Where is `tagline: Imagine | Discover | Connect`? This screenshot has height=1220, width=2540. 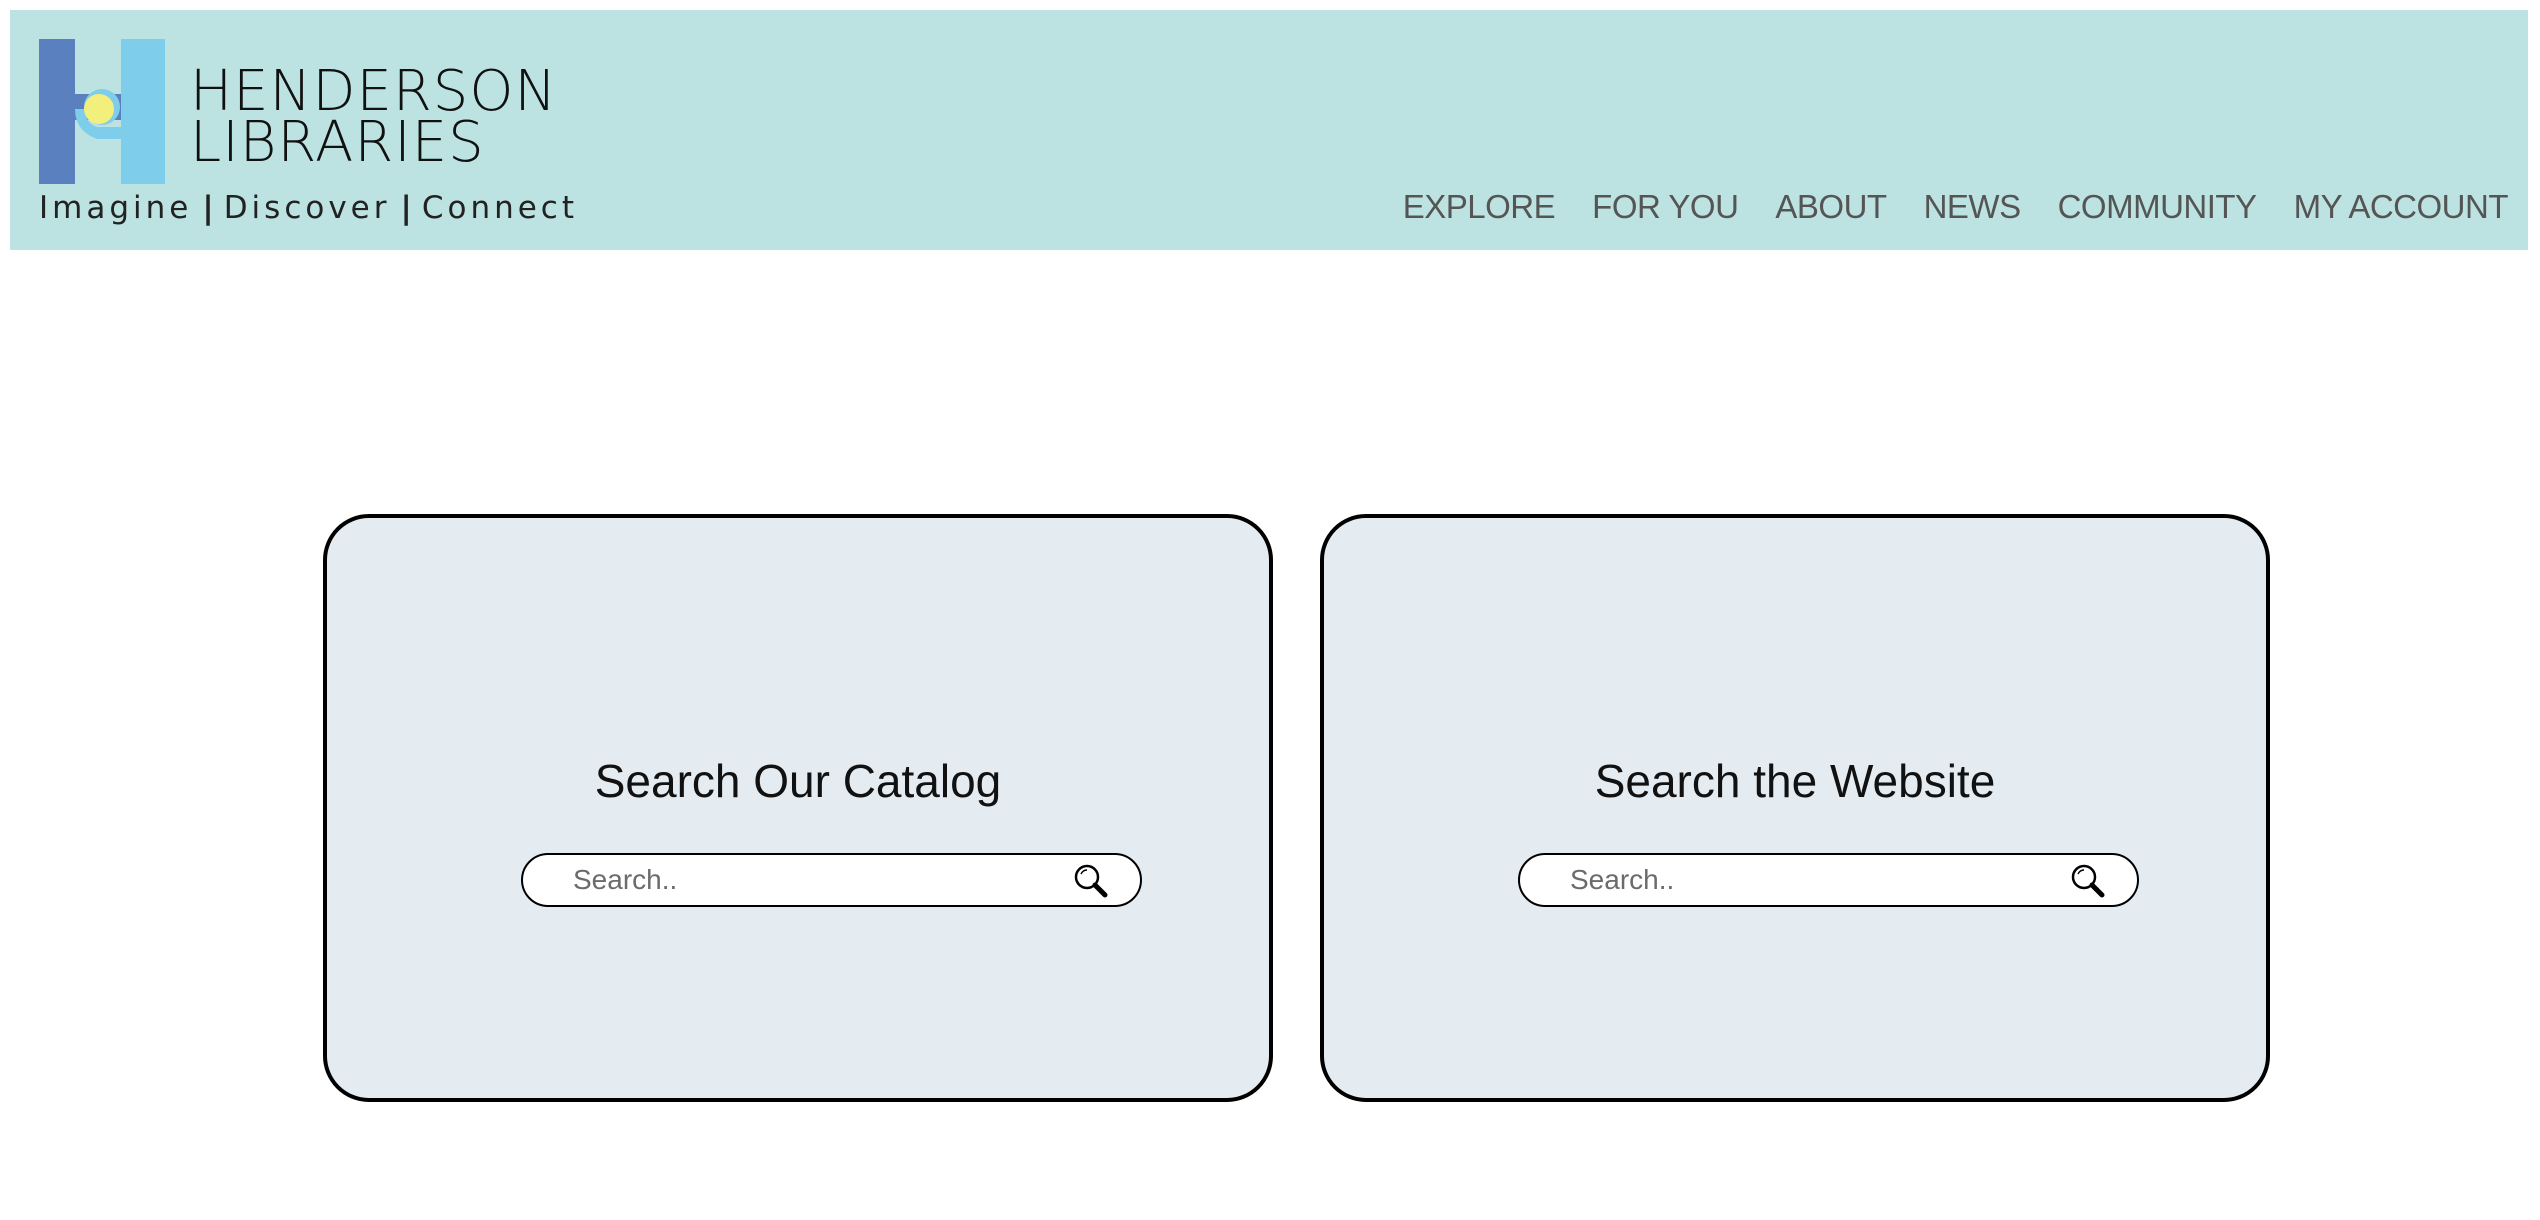
tagline: Imagine | Discover | Connect is located at coordinates (308, 208).